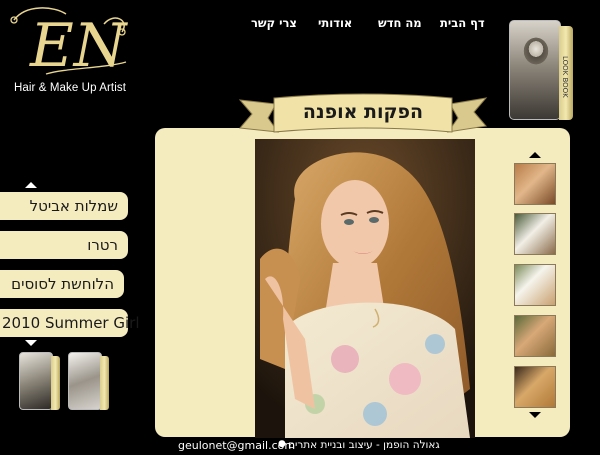  What do you see at coordinates (535, 155) in the screenshot?
I see `thumbs-scroll-up-button` at bounding box center [535, 155].